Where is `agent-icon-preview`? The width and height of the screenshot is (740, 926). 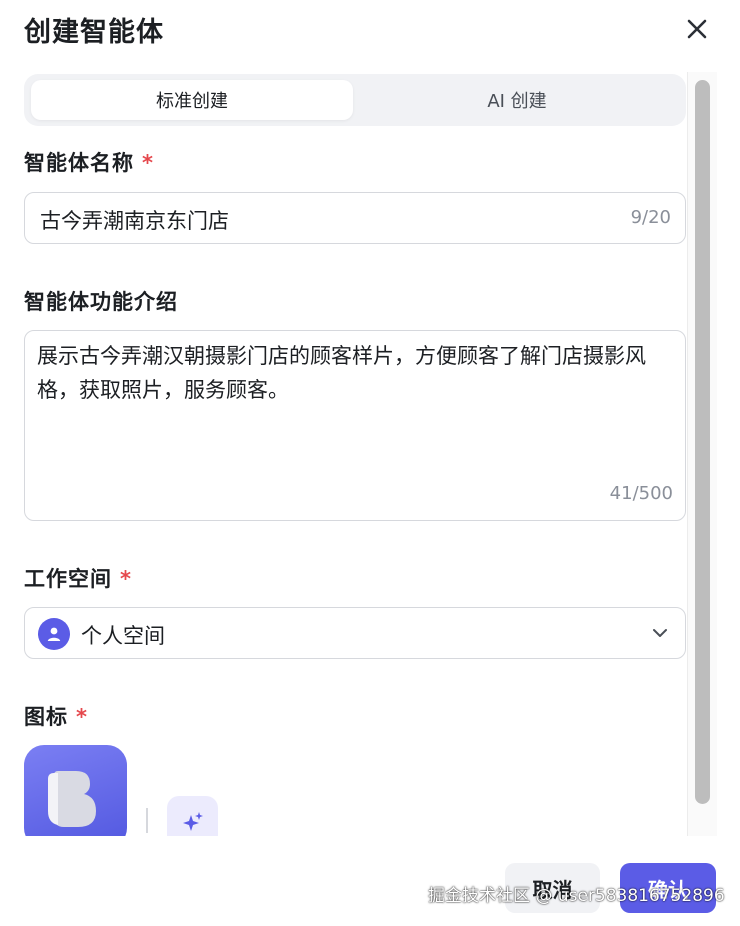 agent-icon-preview is located at coordinates (75, 790).